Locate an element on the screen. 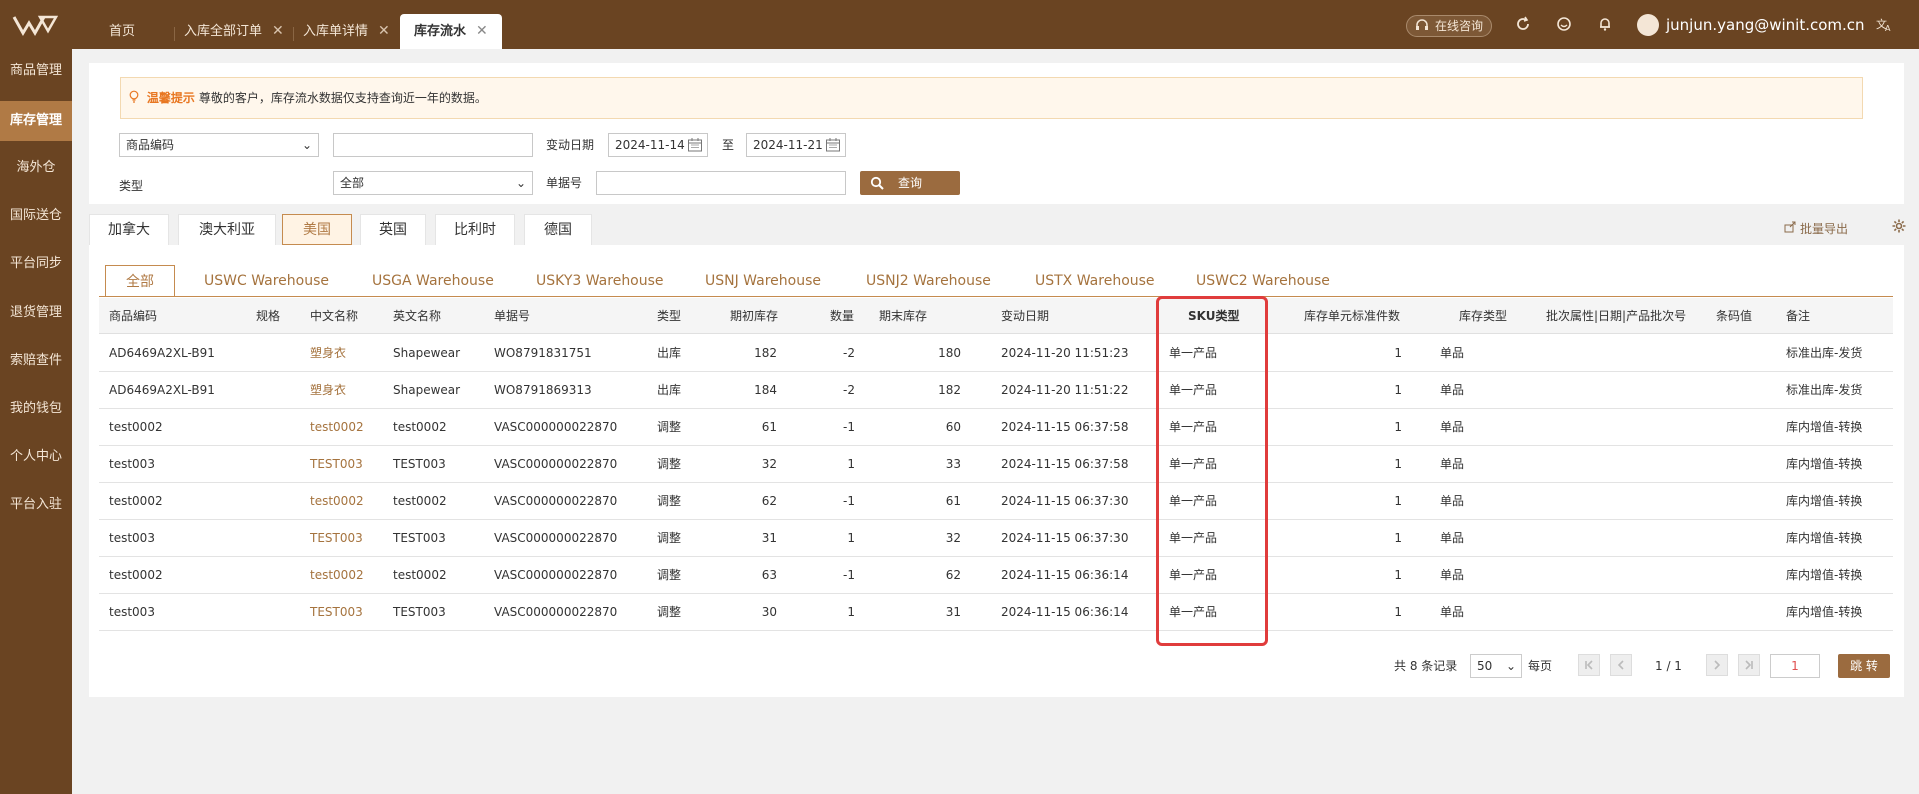 The image size is (1919, 794). tab-inventory-flow: 库存流水 ✕ is located at coordinates (451, 31).